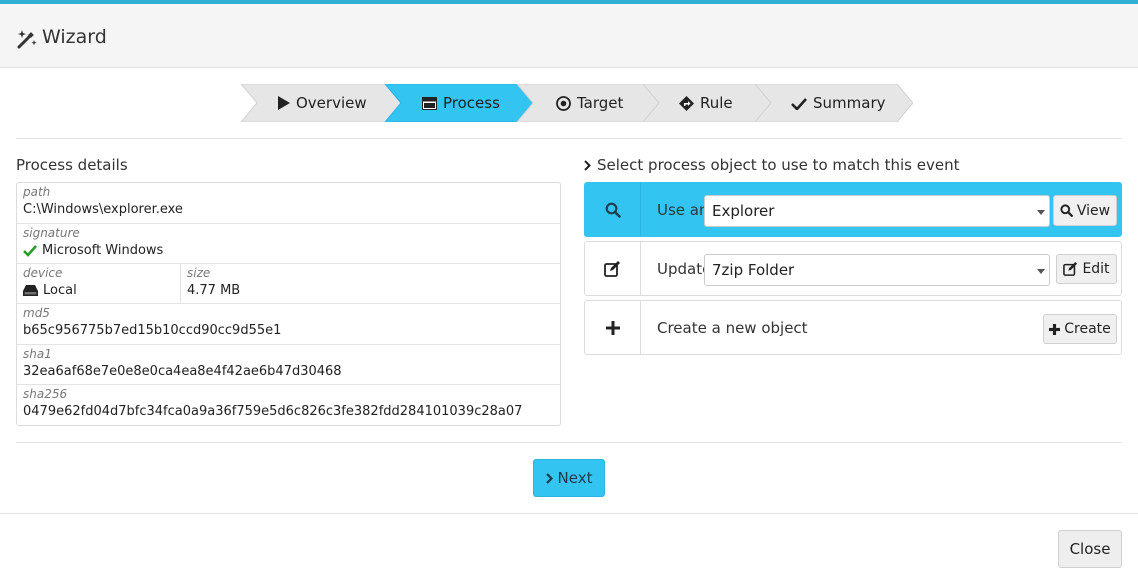 This screenshot has width=1138, height=585. Describe the element at coordinates (563, 103) in the screenshot. I see `target-icon` at that location.